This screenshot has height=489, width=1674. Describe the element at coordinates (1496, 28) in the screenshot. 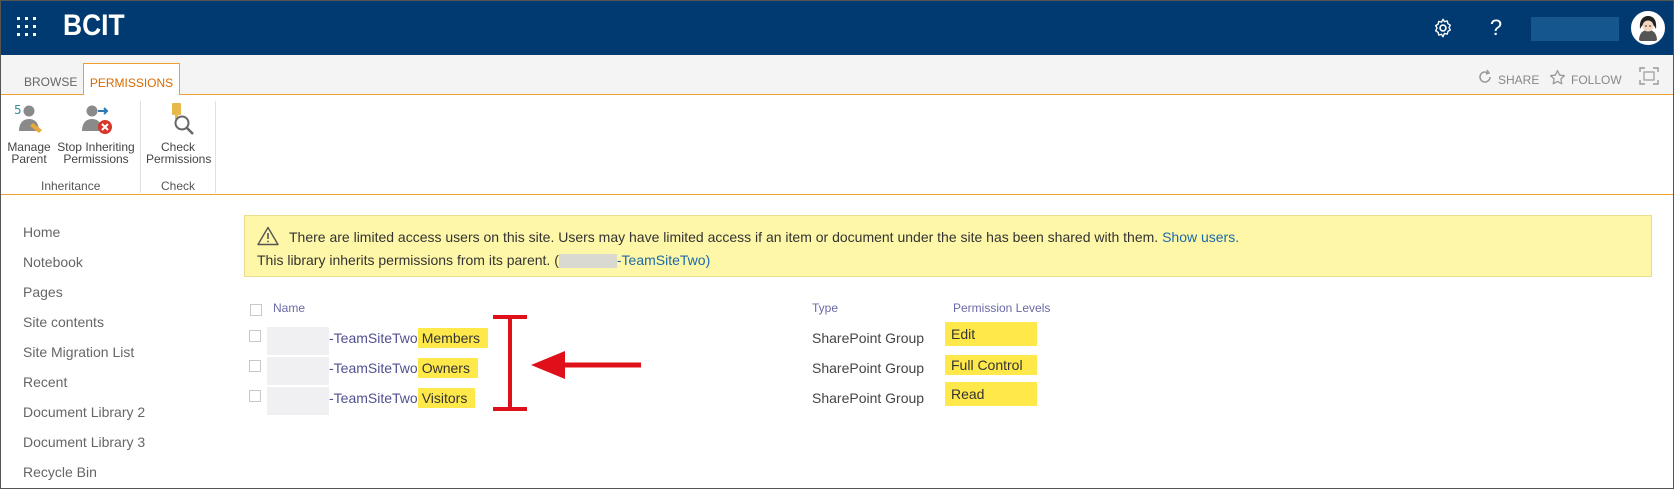

I see `help-icon: ?` at that location.